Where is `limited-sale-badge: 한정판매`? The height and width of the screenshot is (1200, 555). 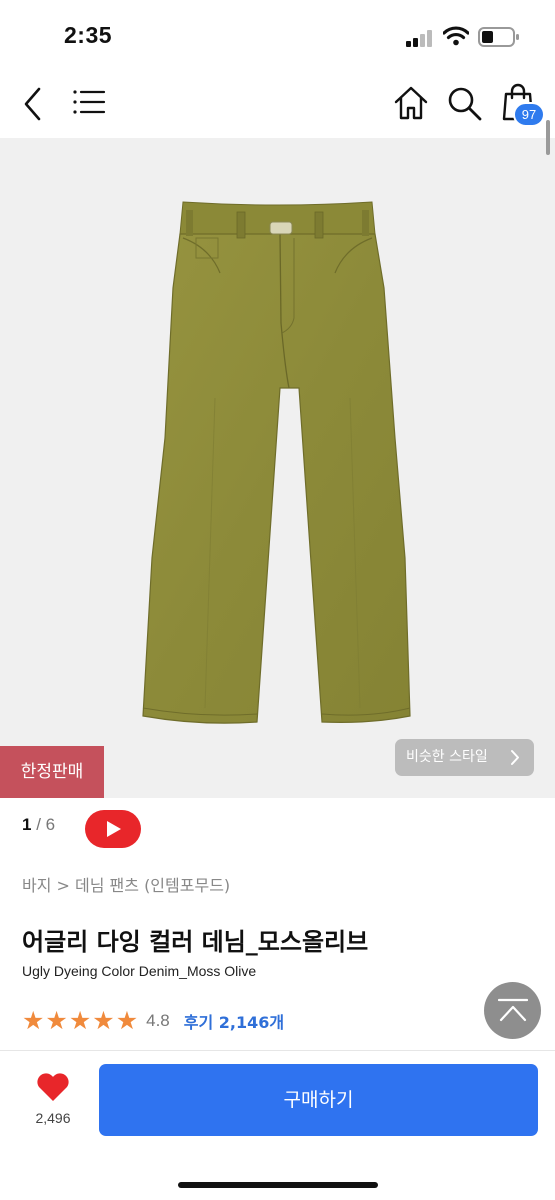
limited-sale-badge: 한정판매 is located at coordinates (52, 772).